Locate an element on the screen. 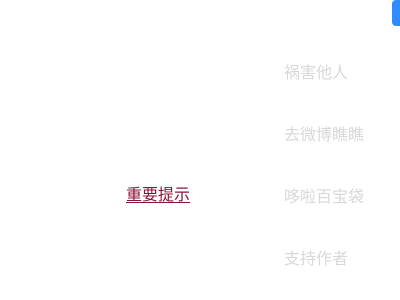 This screenshot has width=400, height=300. important-notice-link: 重要提示 is located at coordinates (158, 195).